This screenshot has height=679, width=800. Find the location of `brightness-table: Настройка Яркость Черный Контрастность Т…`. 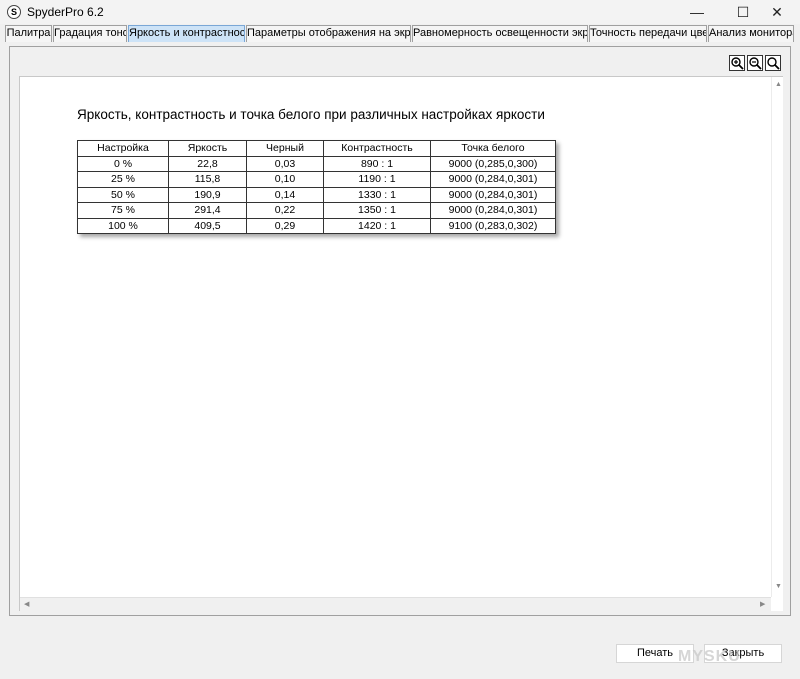

brightness-table: Настройка Яркость Черный Контрастность Т… is located at coordinates (316, 187).